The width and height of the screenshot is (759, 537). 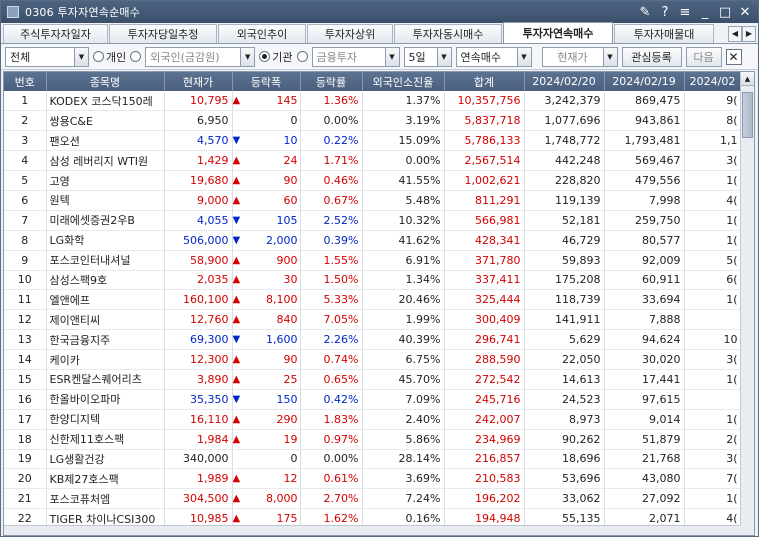 What do you see at coordinates (579, 56) in the screenshot?
I see `price-select: 현재가 ▼` at bounding box center [579, 56].